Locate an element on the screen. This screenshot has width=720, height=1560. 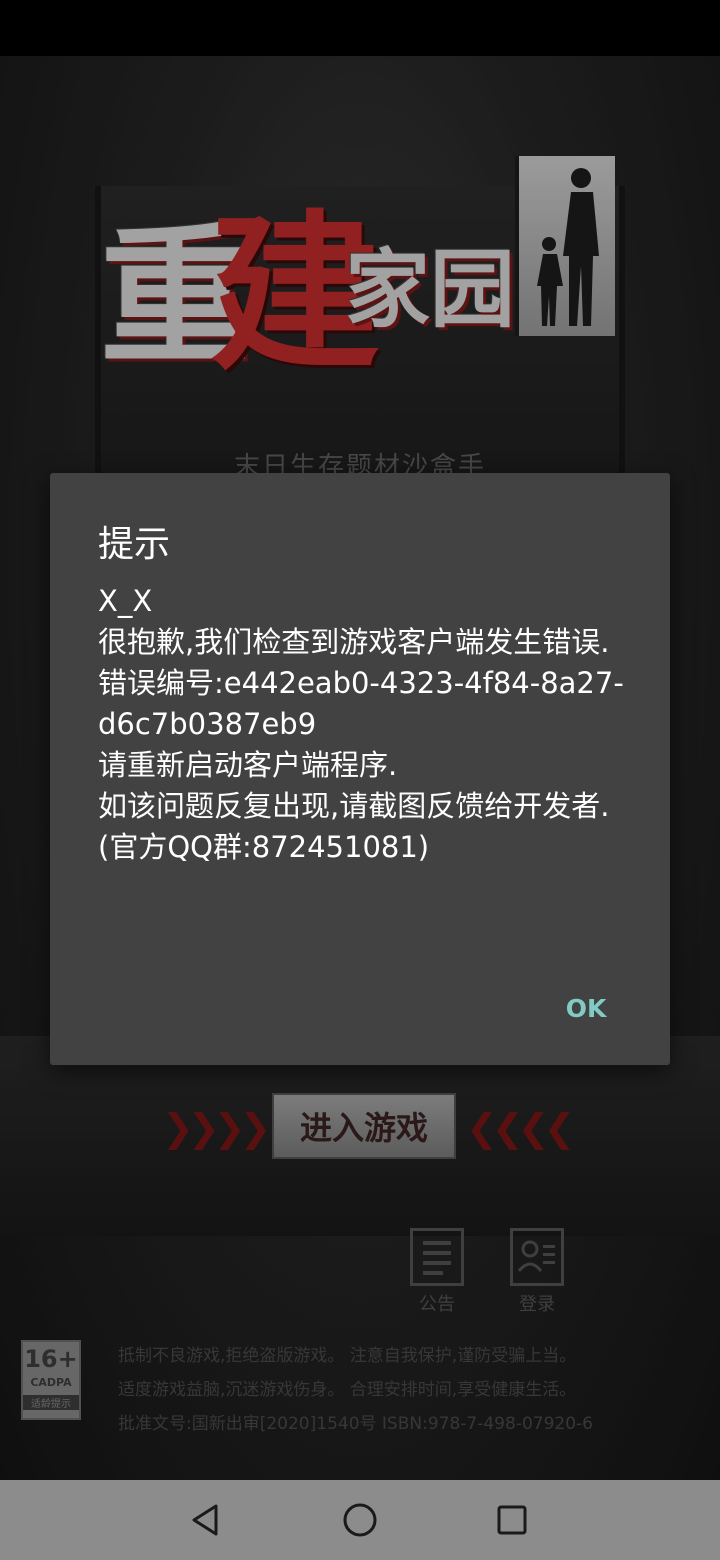
dialog-message-line: 请重新启动客户端程序. is located at coordinates (248, 765).